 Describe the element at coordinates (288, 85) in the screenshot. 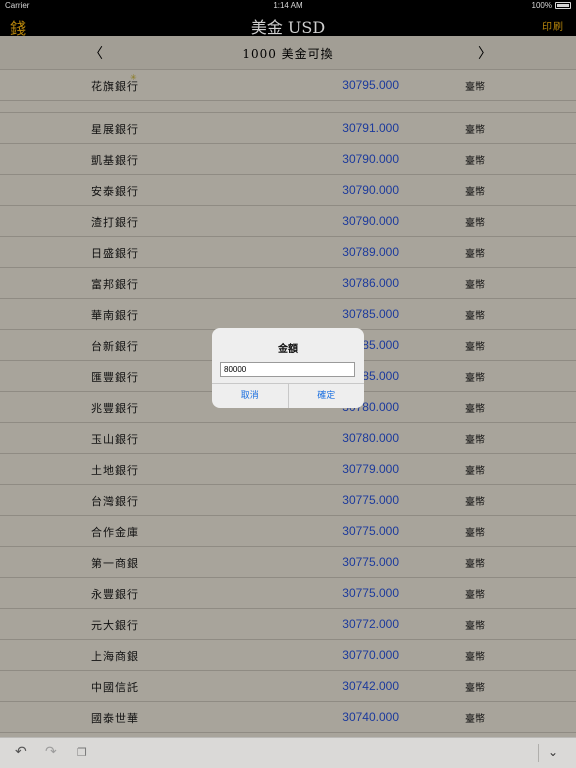

I see `list-item: 花旗銀行 ✳ 30795.000 臺幣` at that location.